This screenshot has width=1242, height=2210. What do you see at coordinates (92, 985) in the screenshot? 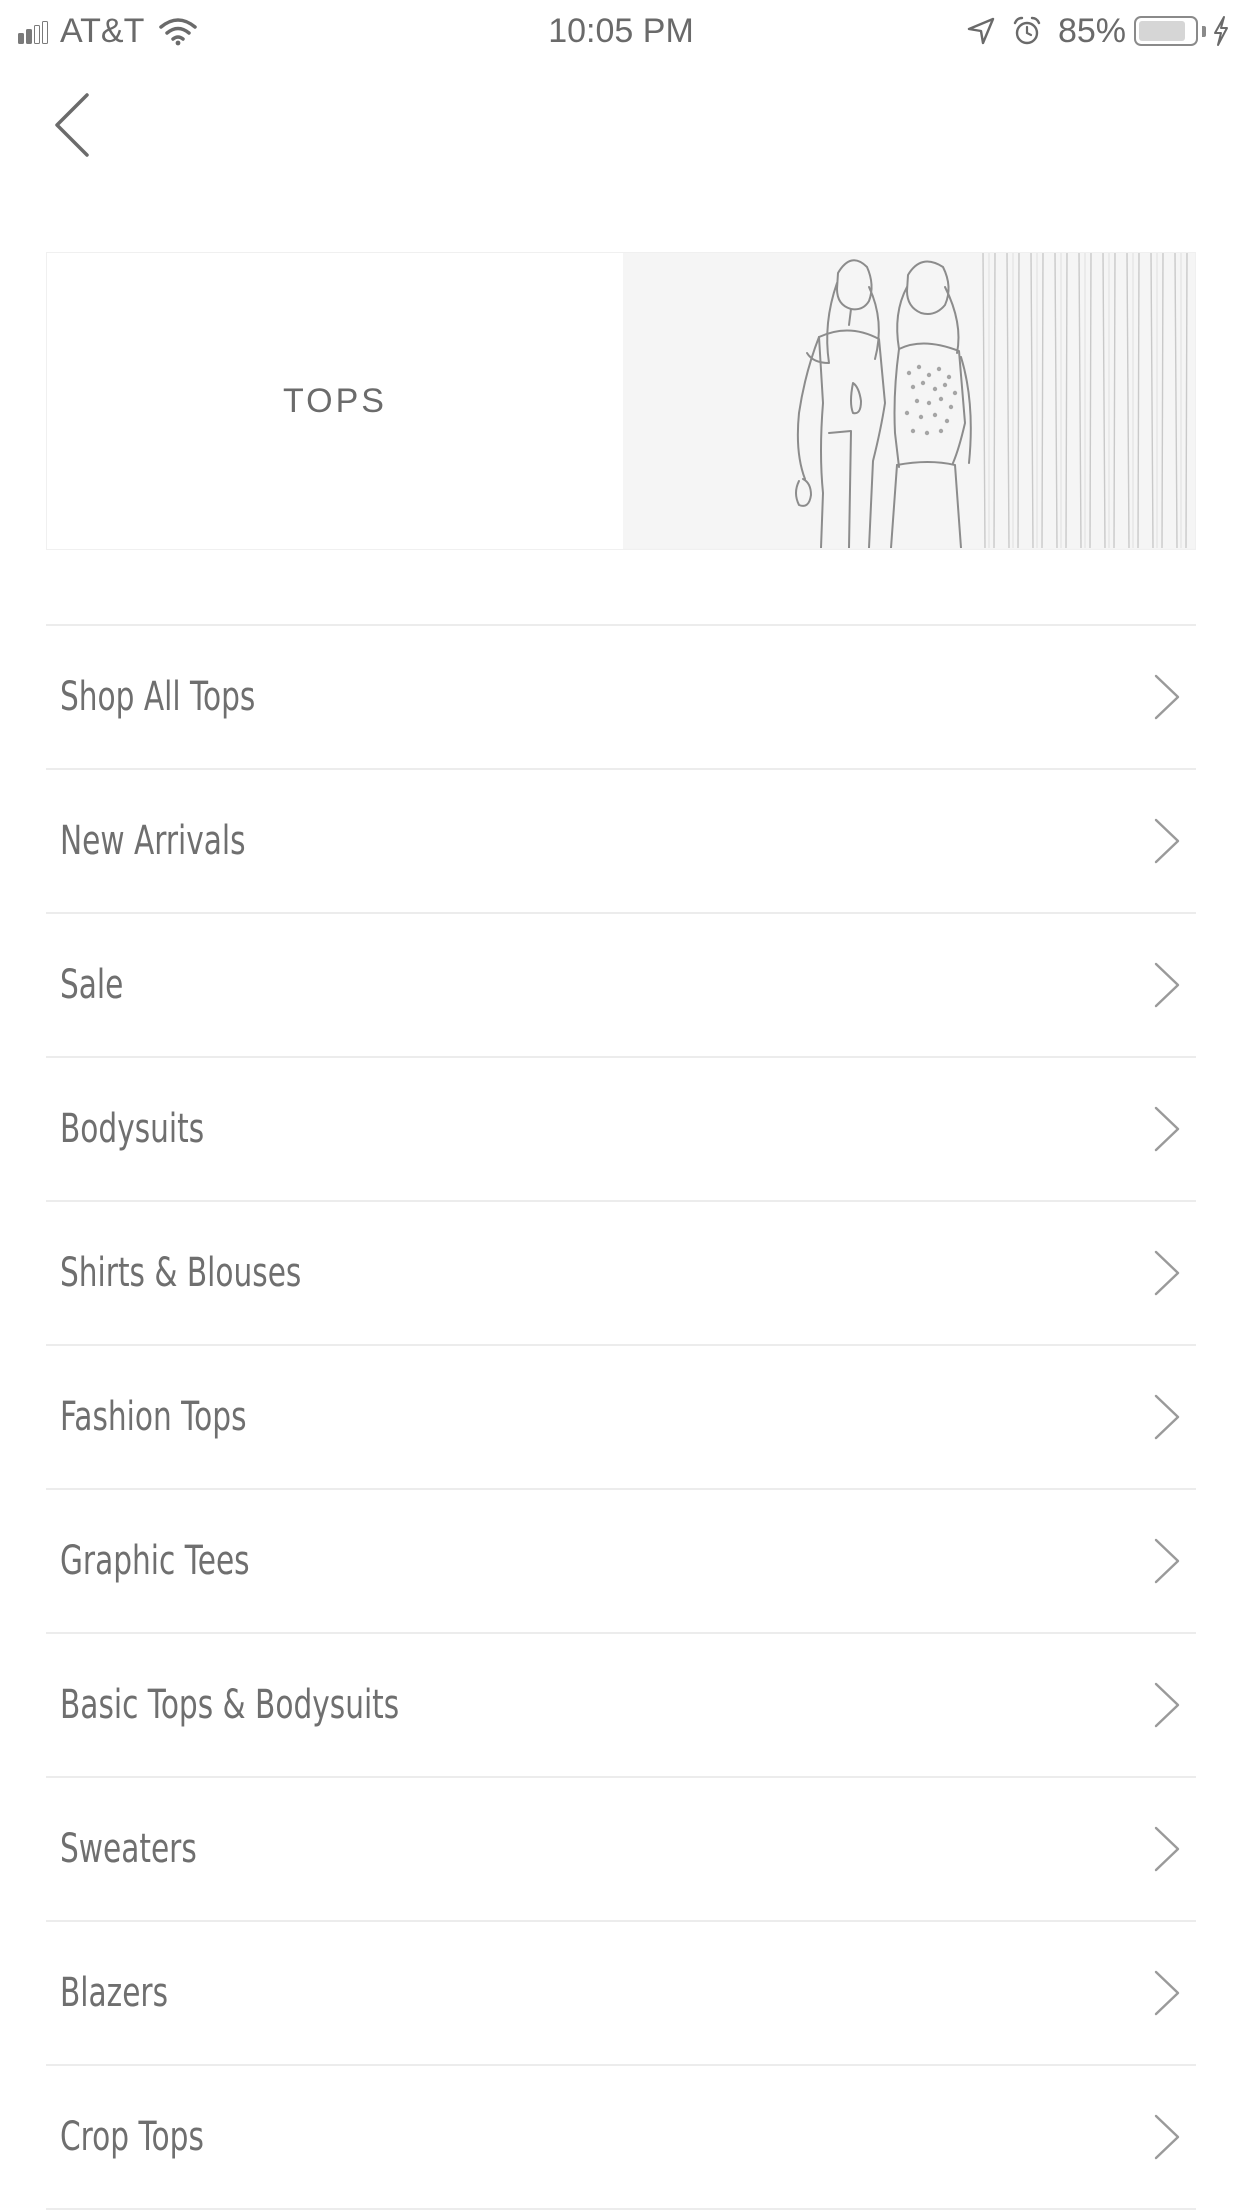
I see `category-label: Sale` at bounding box center [92, 985].